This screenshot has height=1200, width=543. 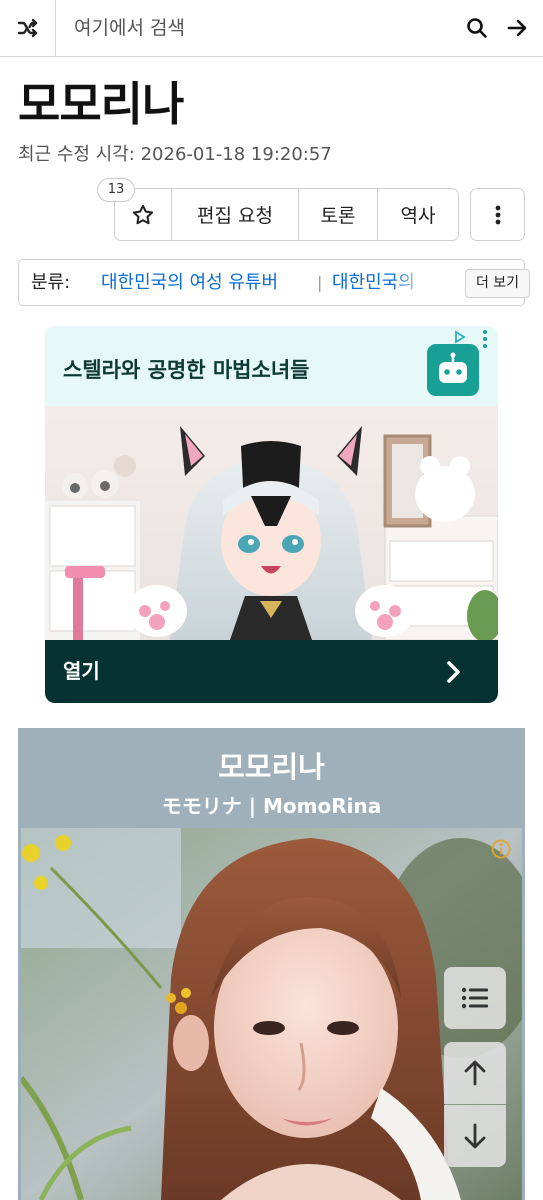 What do you see at coordinates (271, 767) in the screenshot?
I see `infobox-title: 모모리나` at bounding box center [271, 767].